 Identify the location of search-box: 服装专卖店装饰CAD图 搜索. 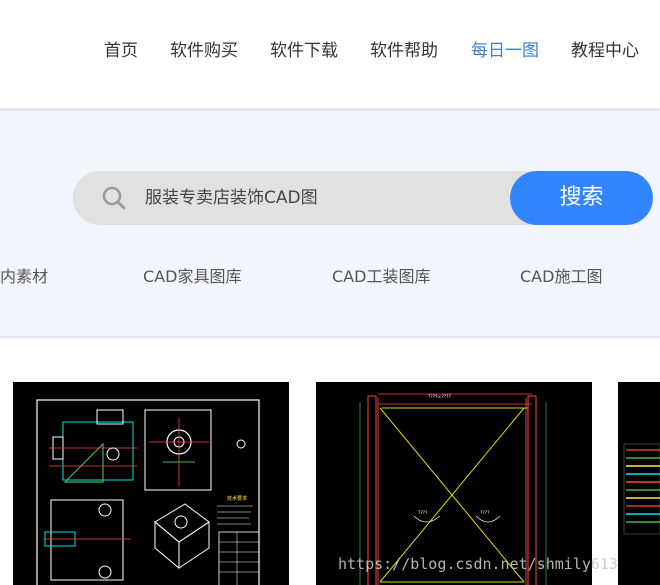
(363, 198).